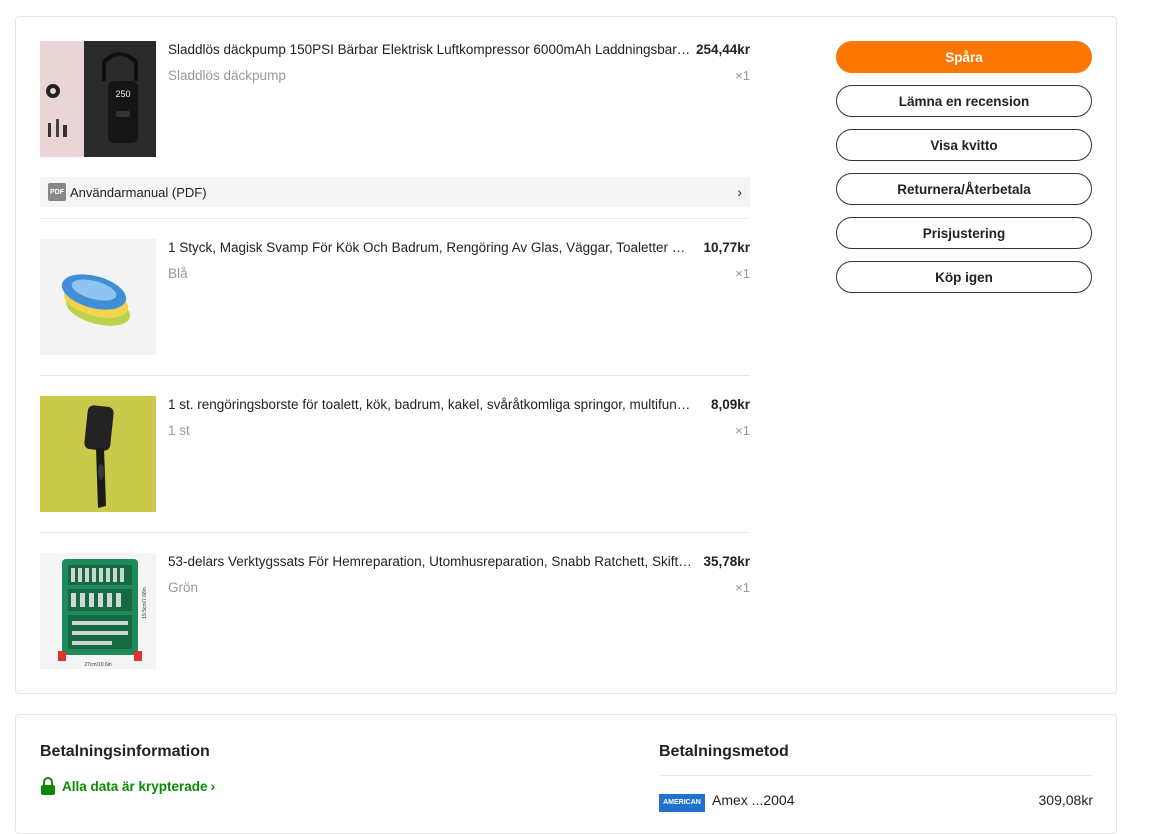 This screenshot has height=834, width=1169. Describe the element at coordinates (964, 145) in the screenshot. I see `view-receipt-button: Visa kvitto` at that location.